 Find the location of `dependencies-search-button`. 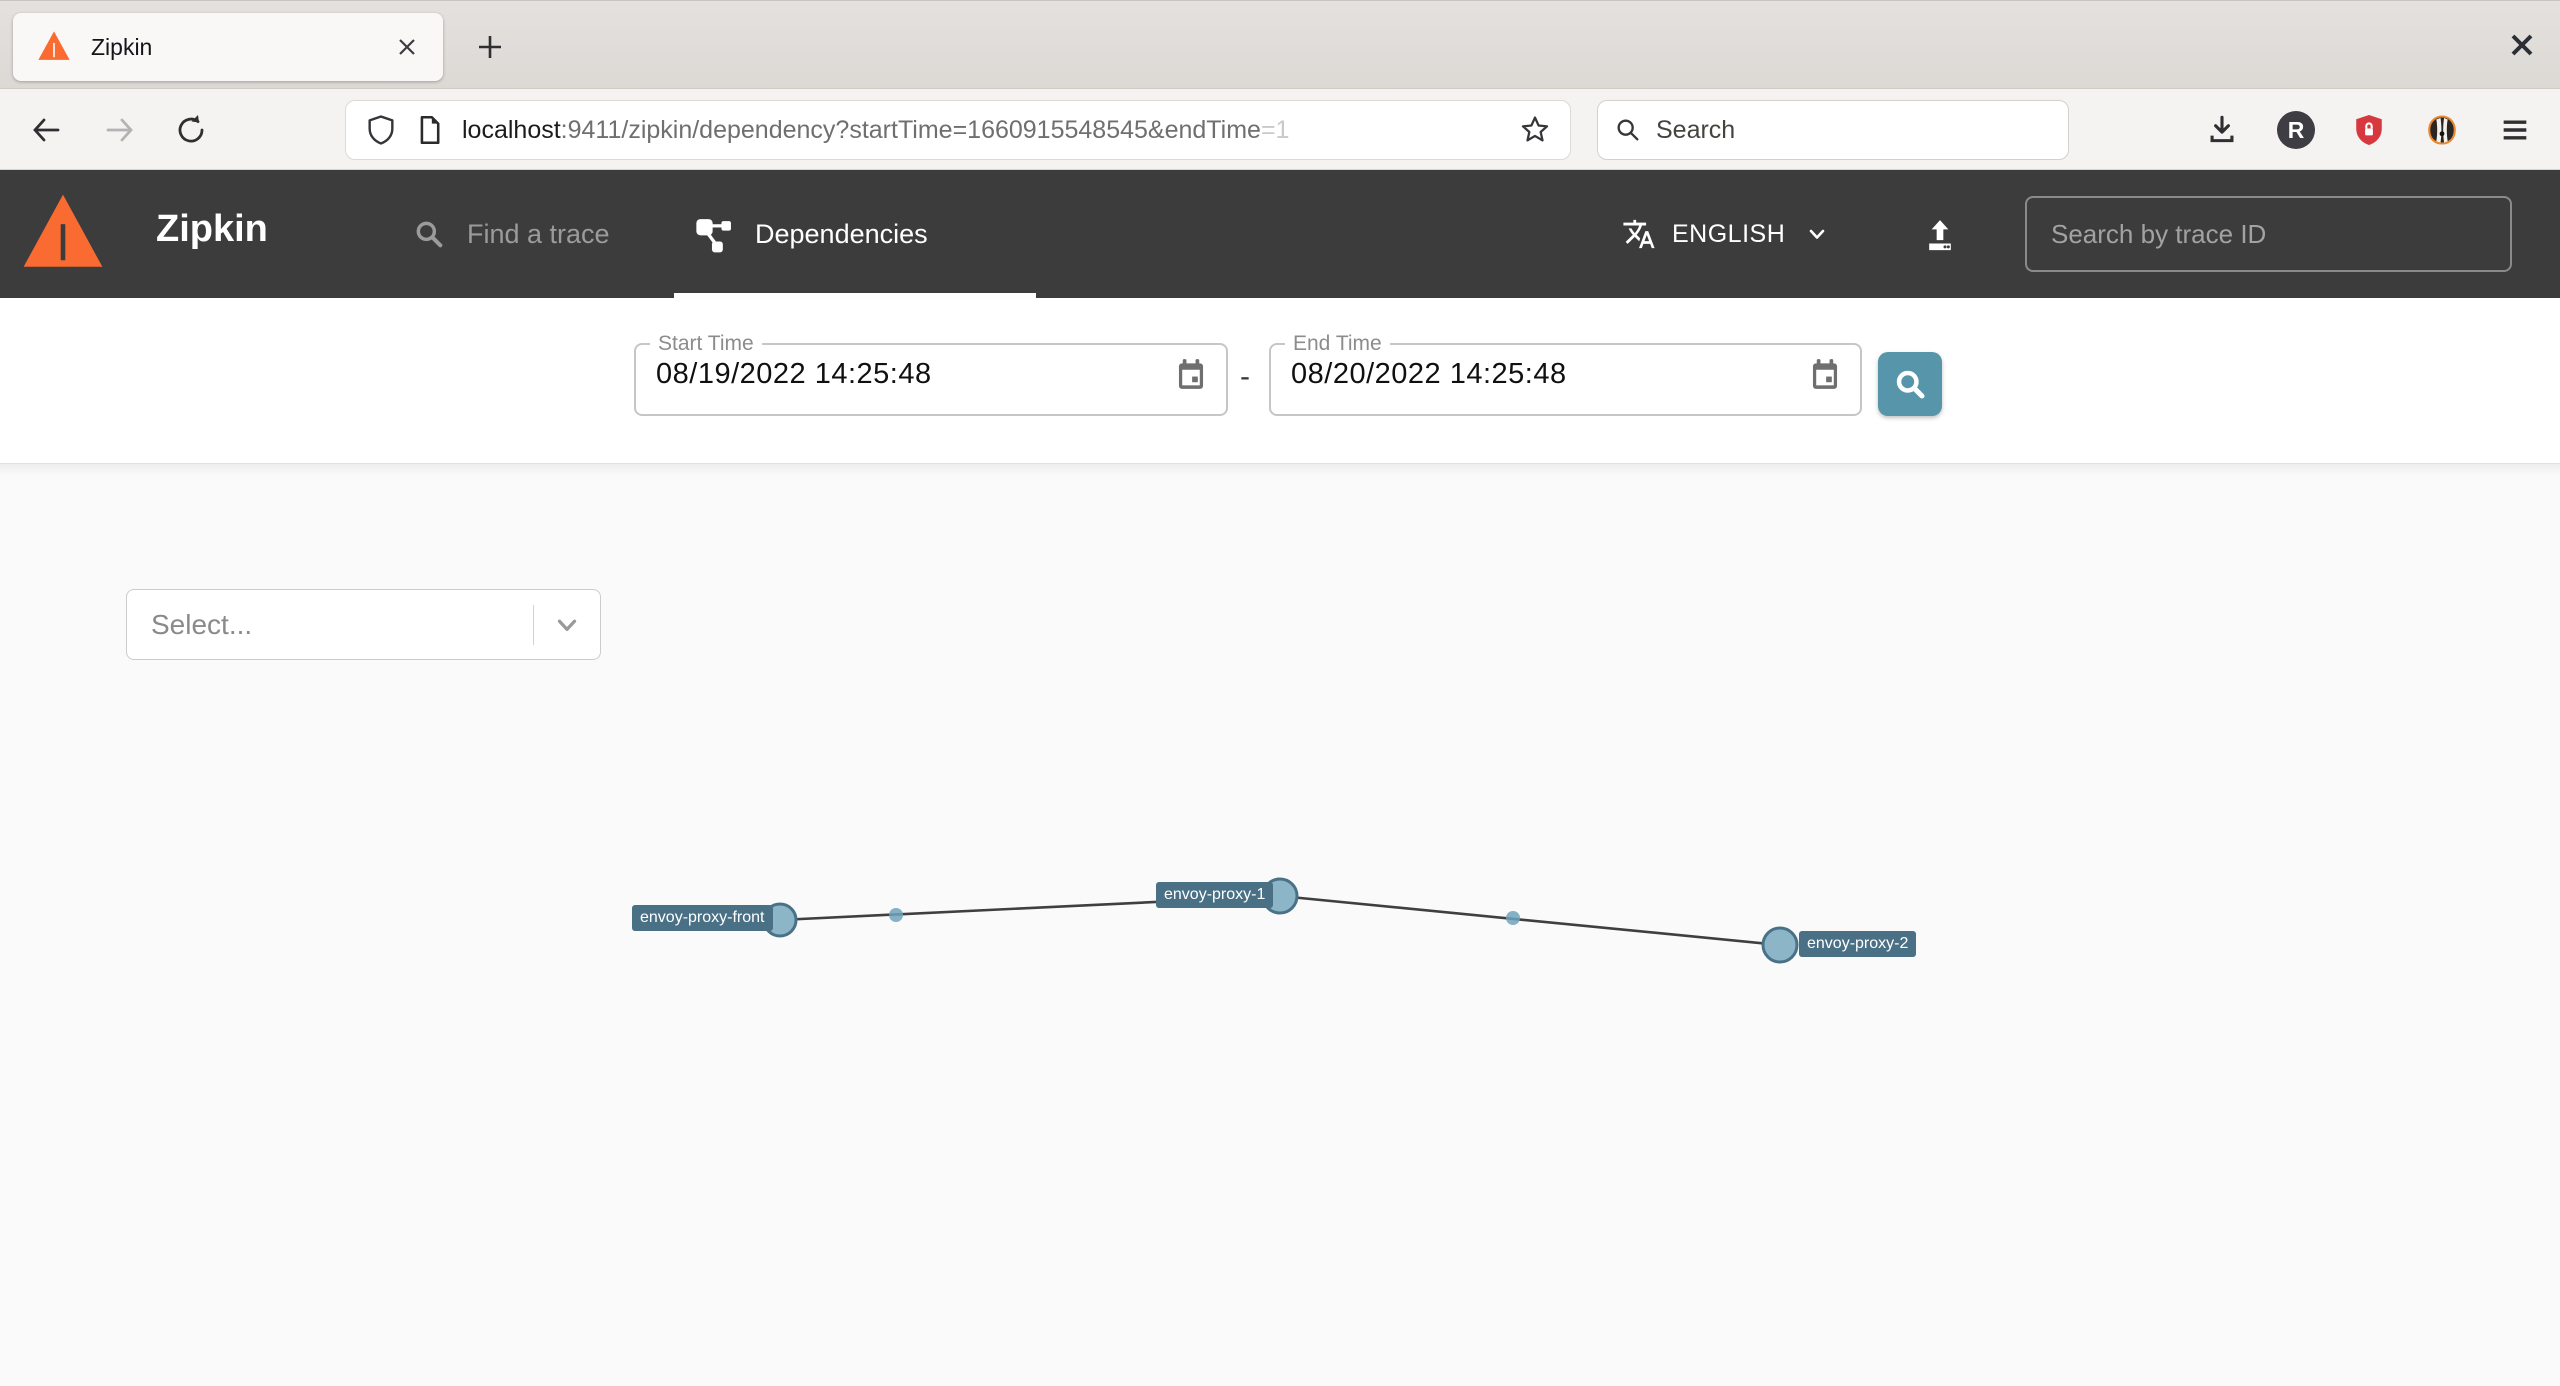

dependencies-search-button is located at coordinates (1910, 384).